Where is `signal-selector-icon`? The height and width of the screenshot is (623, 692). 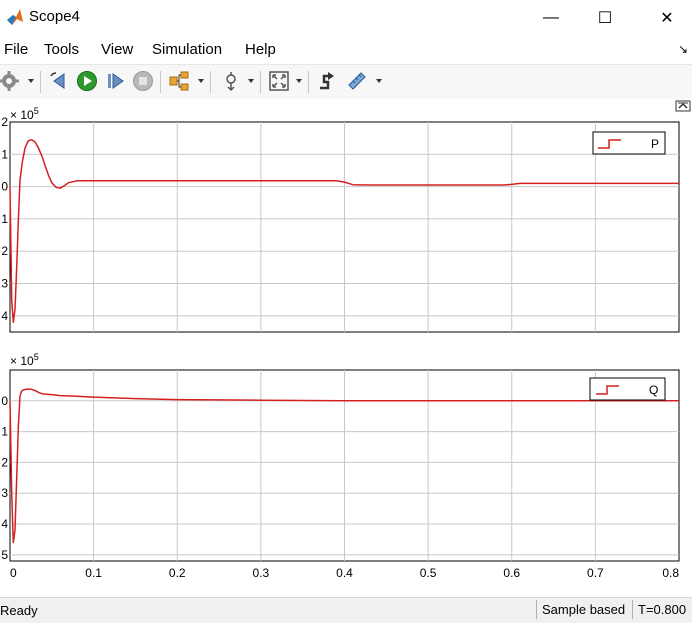
signal-selector-icon is located at coordinates (179, 81).